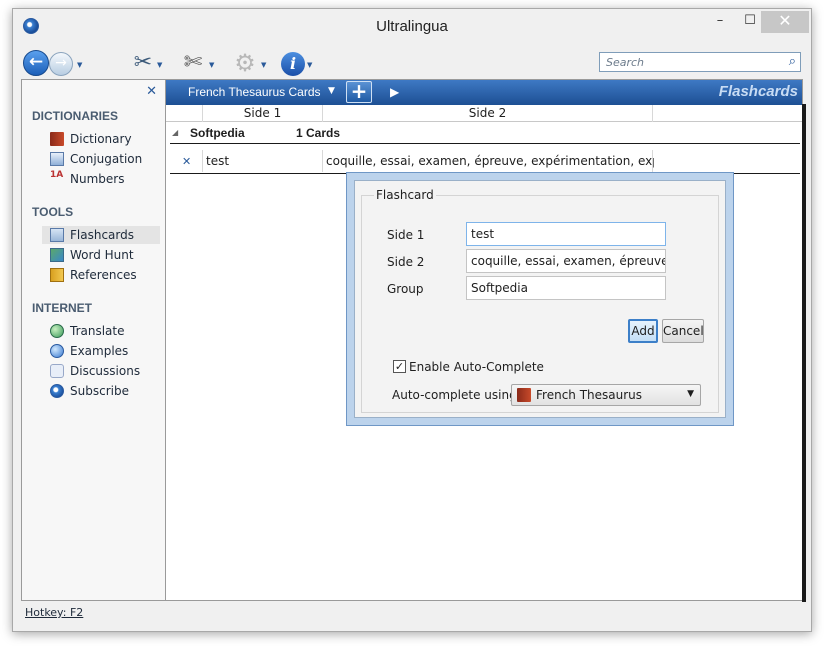 The width and height of the screenshot is (832, 652). I want to click on sidebar-item-label: Examples, so click(99, 351).